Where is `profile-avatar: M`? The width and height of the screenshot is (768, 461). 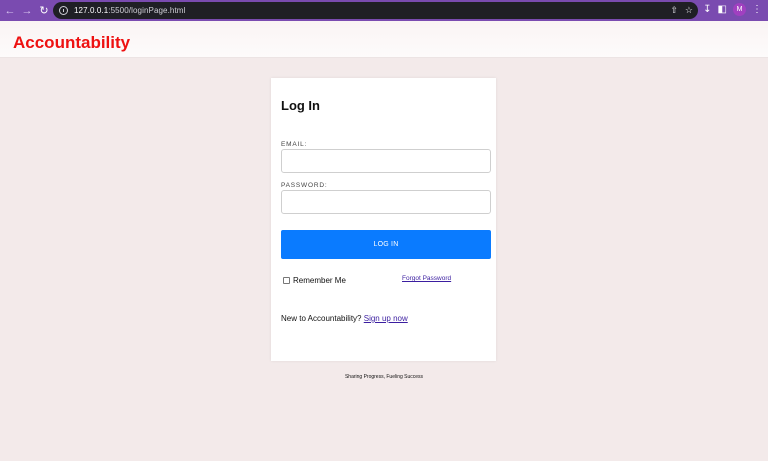
profile-avatar: M is located at coordinates (739, 9).